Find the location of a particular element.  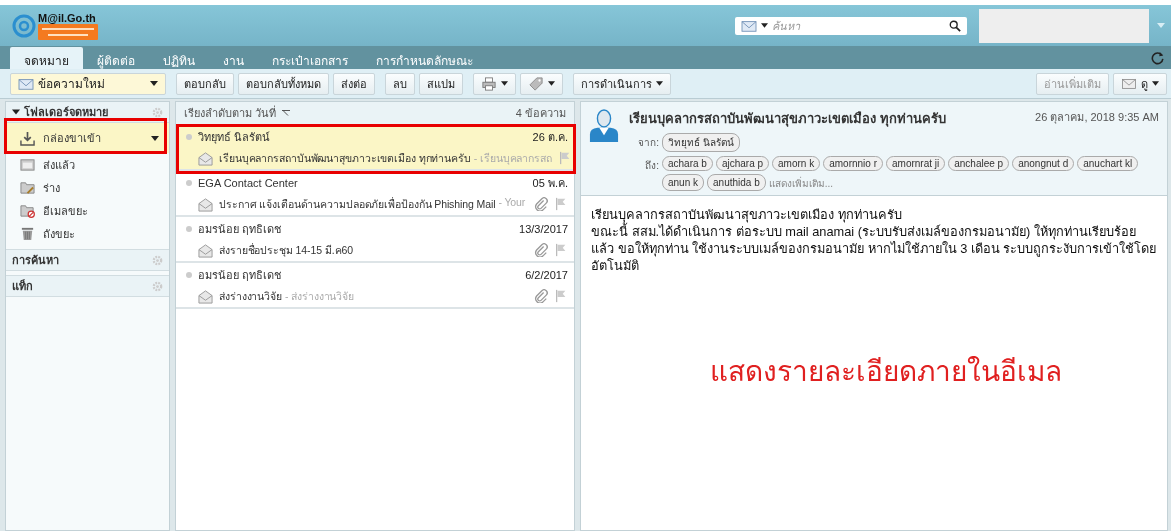

trash-icon is located at coordinates (27, 233).